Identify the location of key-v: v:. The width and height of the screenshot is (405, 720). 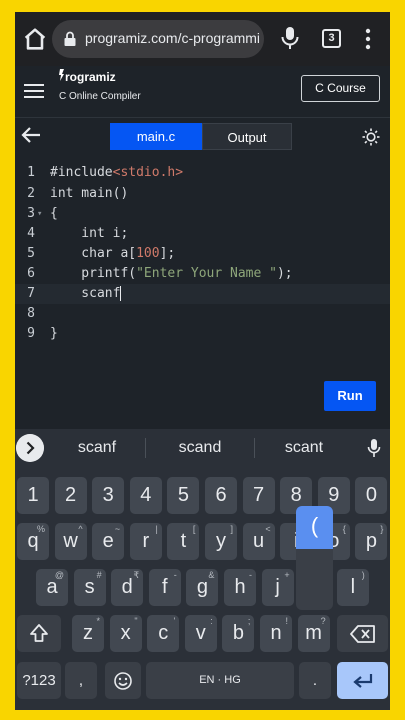
(200, 633).